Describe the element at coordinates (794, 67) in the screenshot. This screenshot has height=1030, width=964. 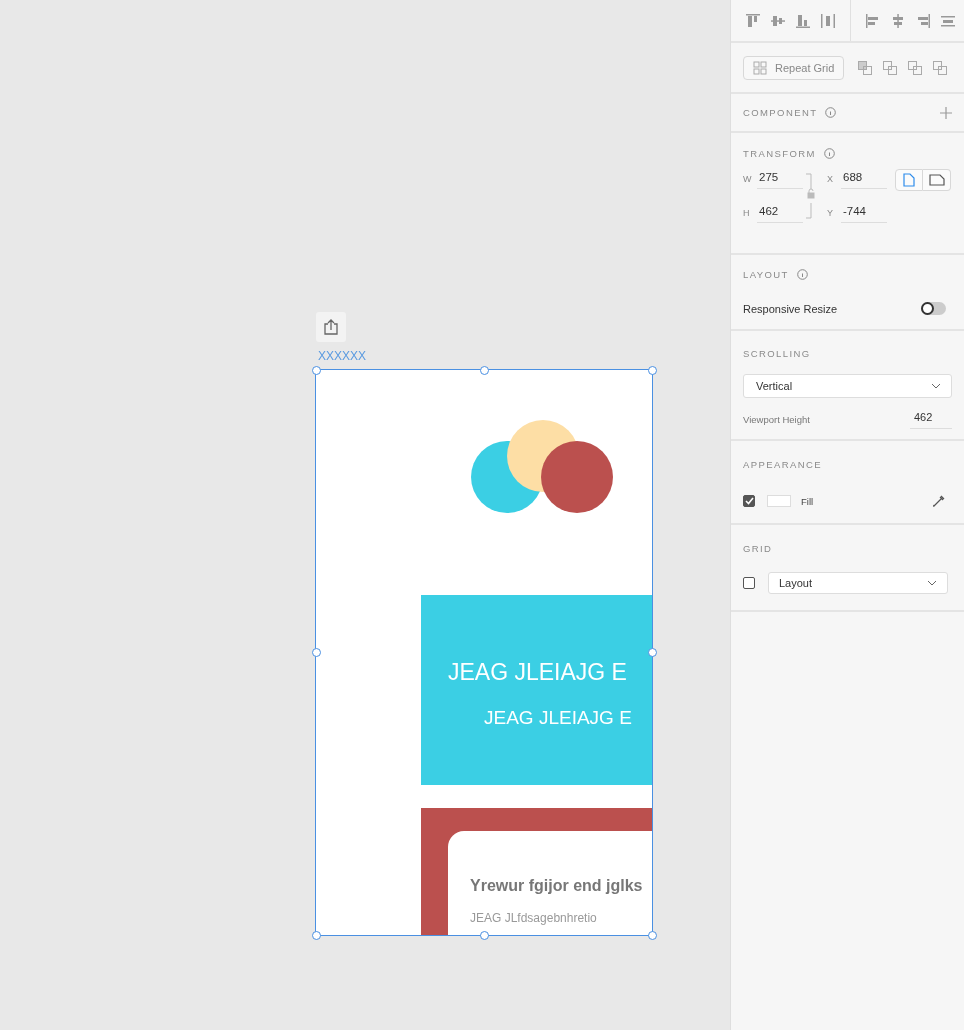
I see `repeat-grid-button: Repeat Grid` at that location.